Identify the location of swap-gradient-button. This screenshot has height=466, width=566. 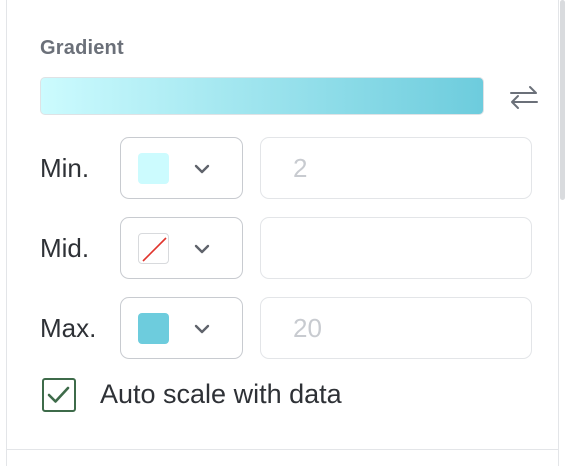
(524, 97).